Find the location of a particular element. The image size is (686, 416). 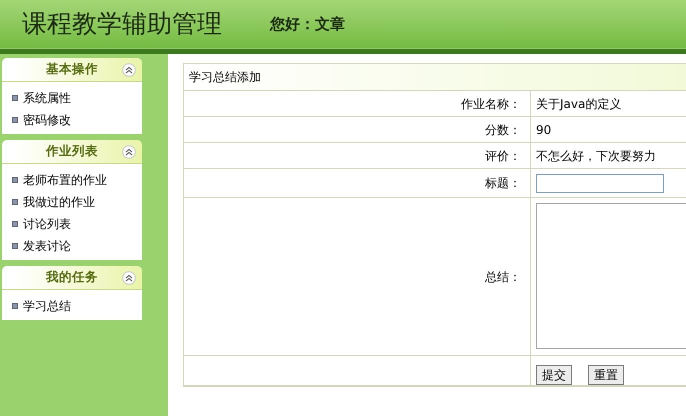

sidebar-link: 学习总结 is located at coordinates (47, 306).